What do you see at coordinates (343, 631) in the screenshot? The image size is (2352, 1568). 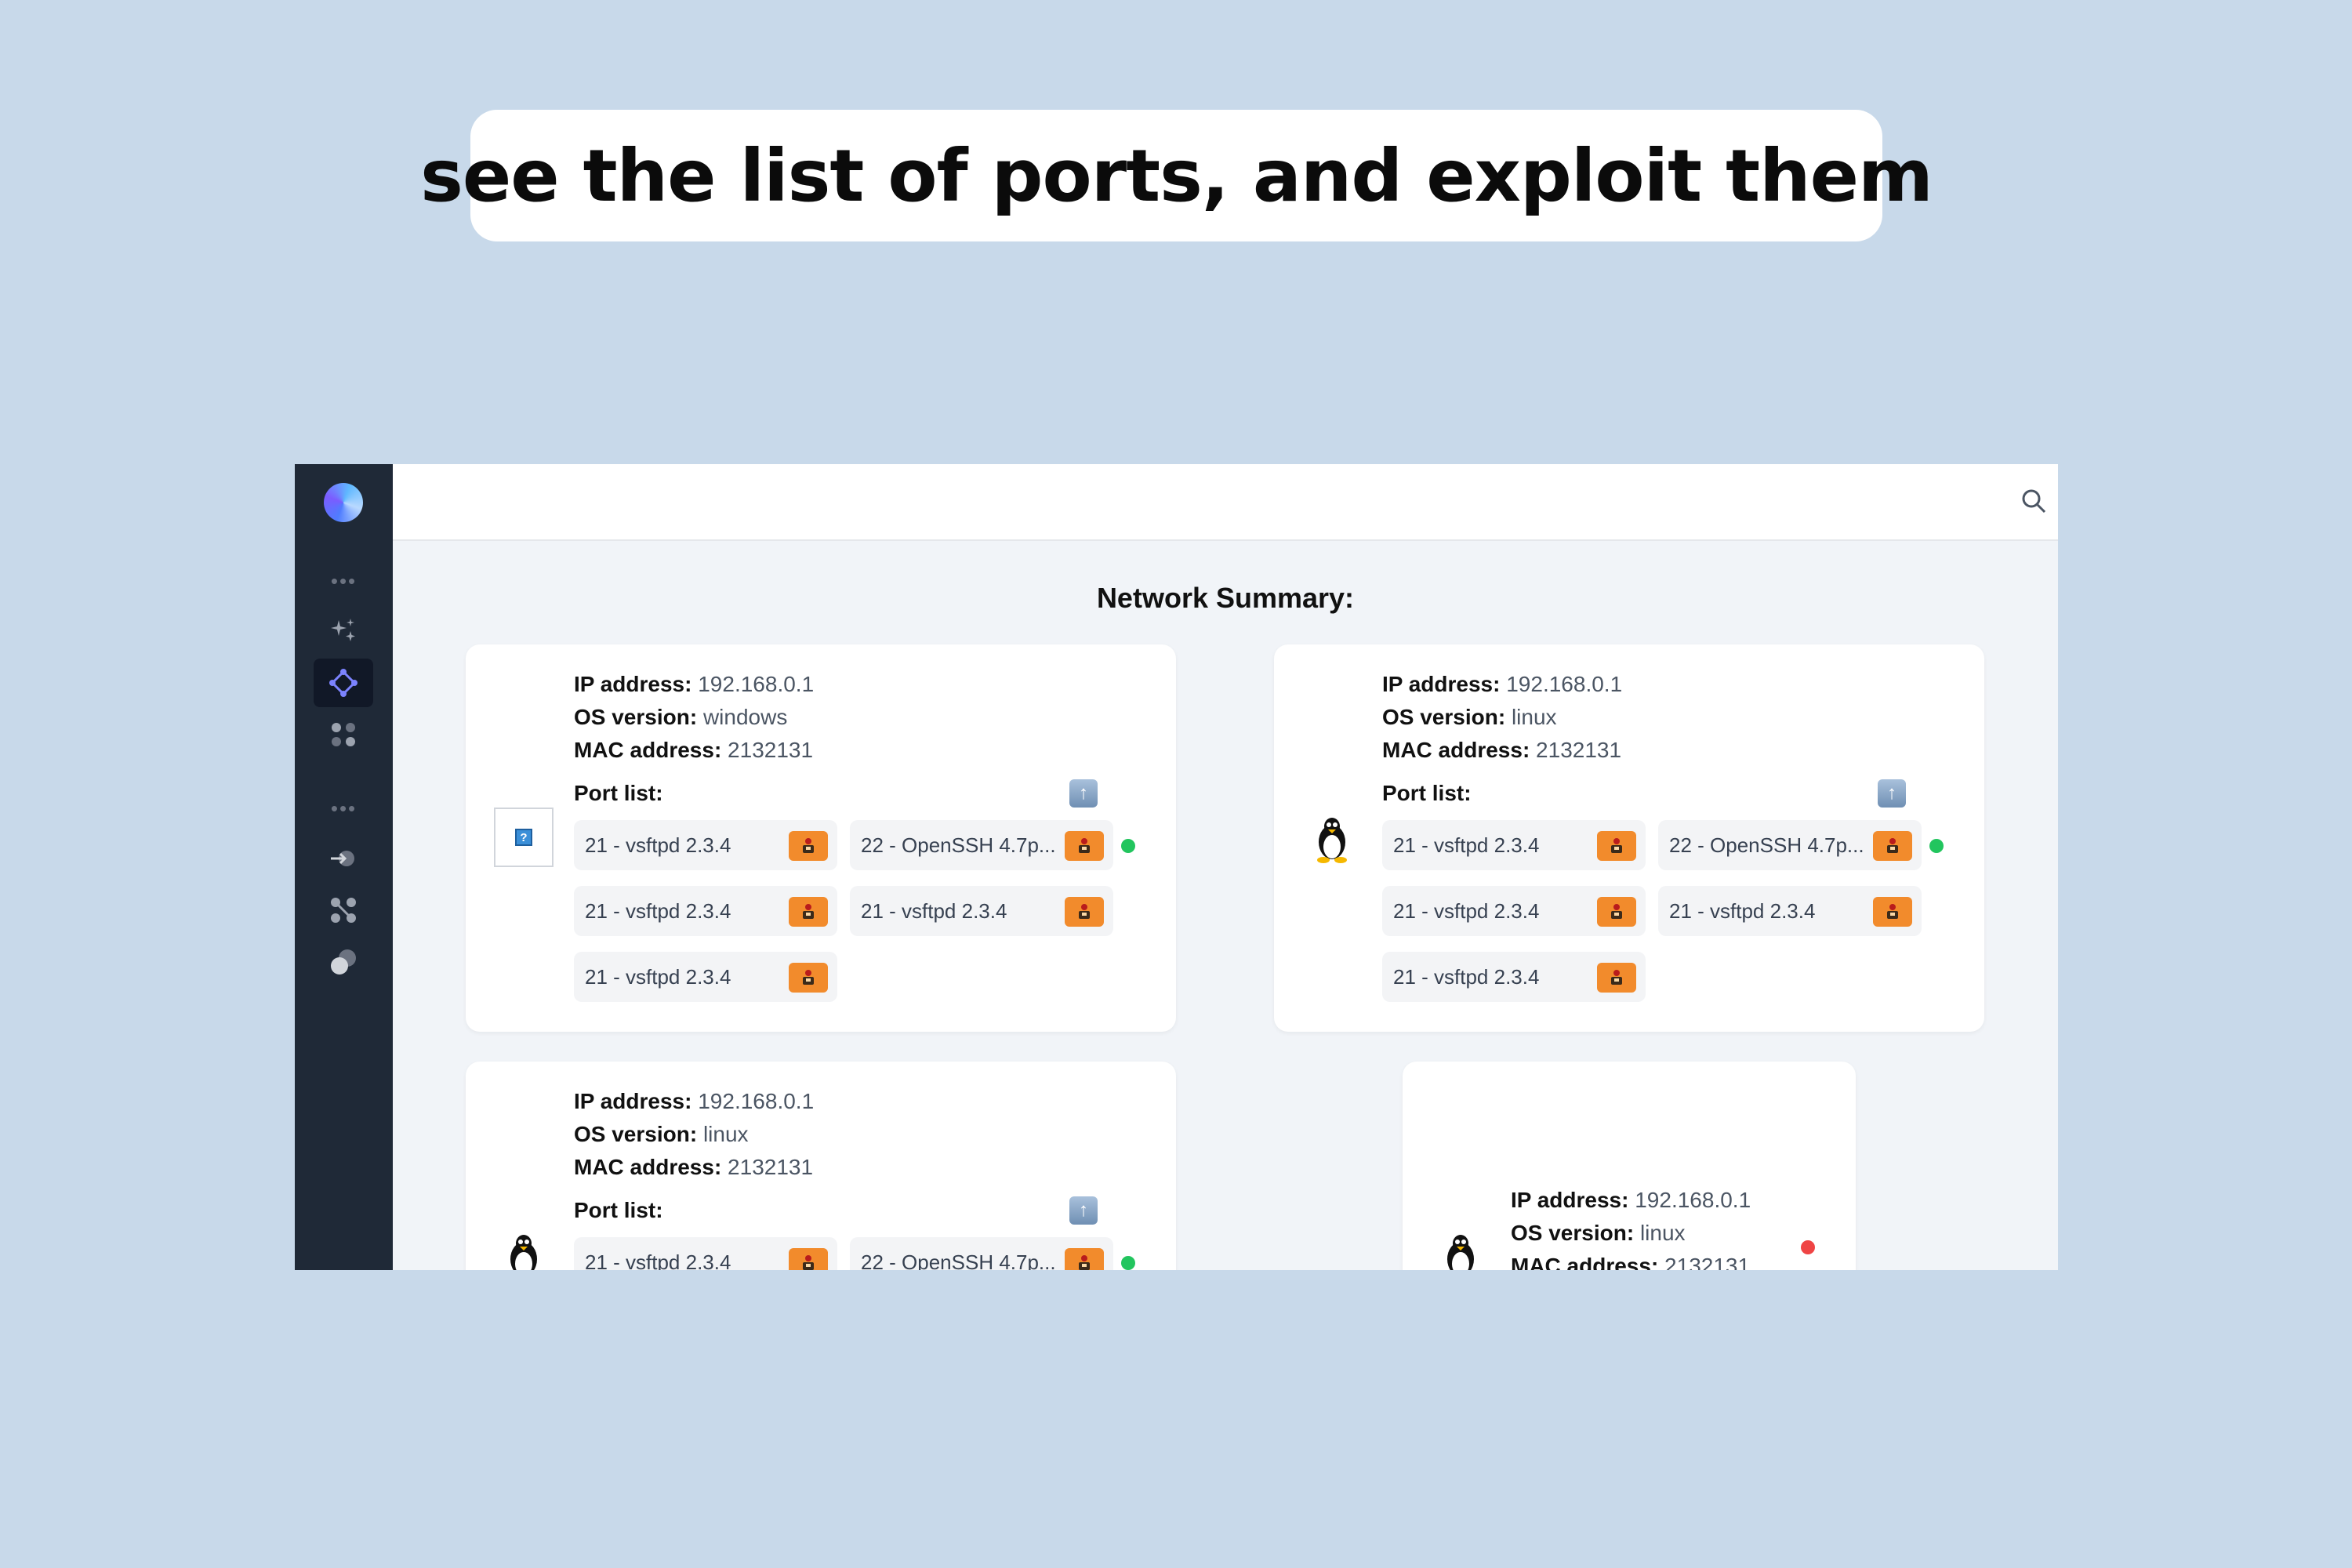 I see `sparkles-icon` at bounding box center [343, 631].